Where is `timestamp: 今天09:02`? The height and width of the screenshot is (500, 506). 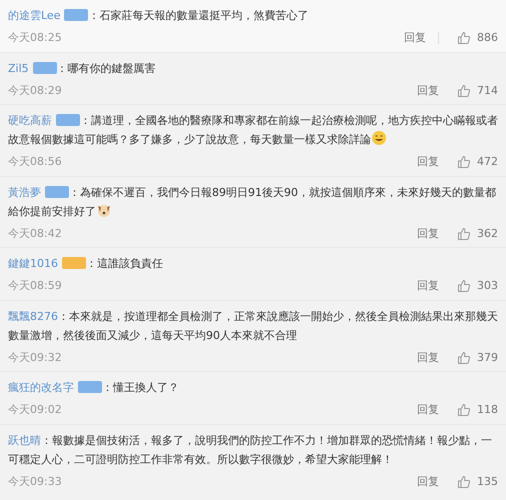
timestamp: 今天09:02 is located at coordinates (35, 410).